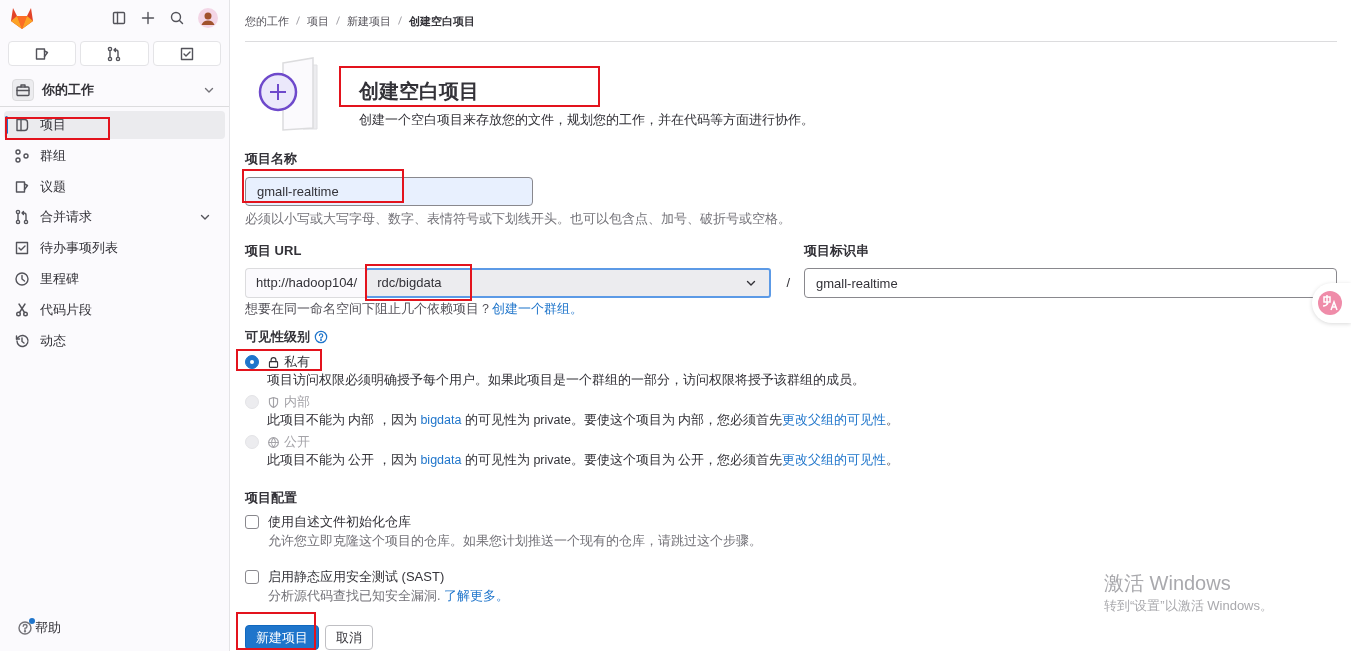 This screenshot has width=1351, height=651. What do you see at coordinates (836, 251) in the screenshot?
I see `field-label: 项目标识串` at bounding box center [836, 251].